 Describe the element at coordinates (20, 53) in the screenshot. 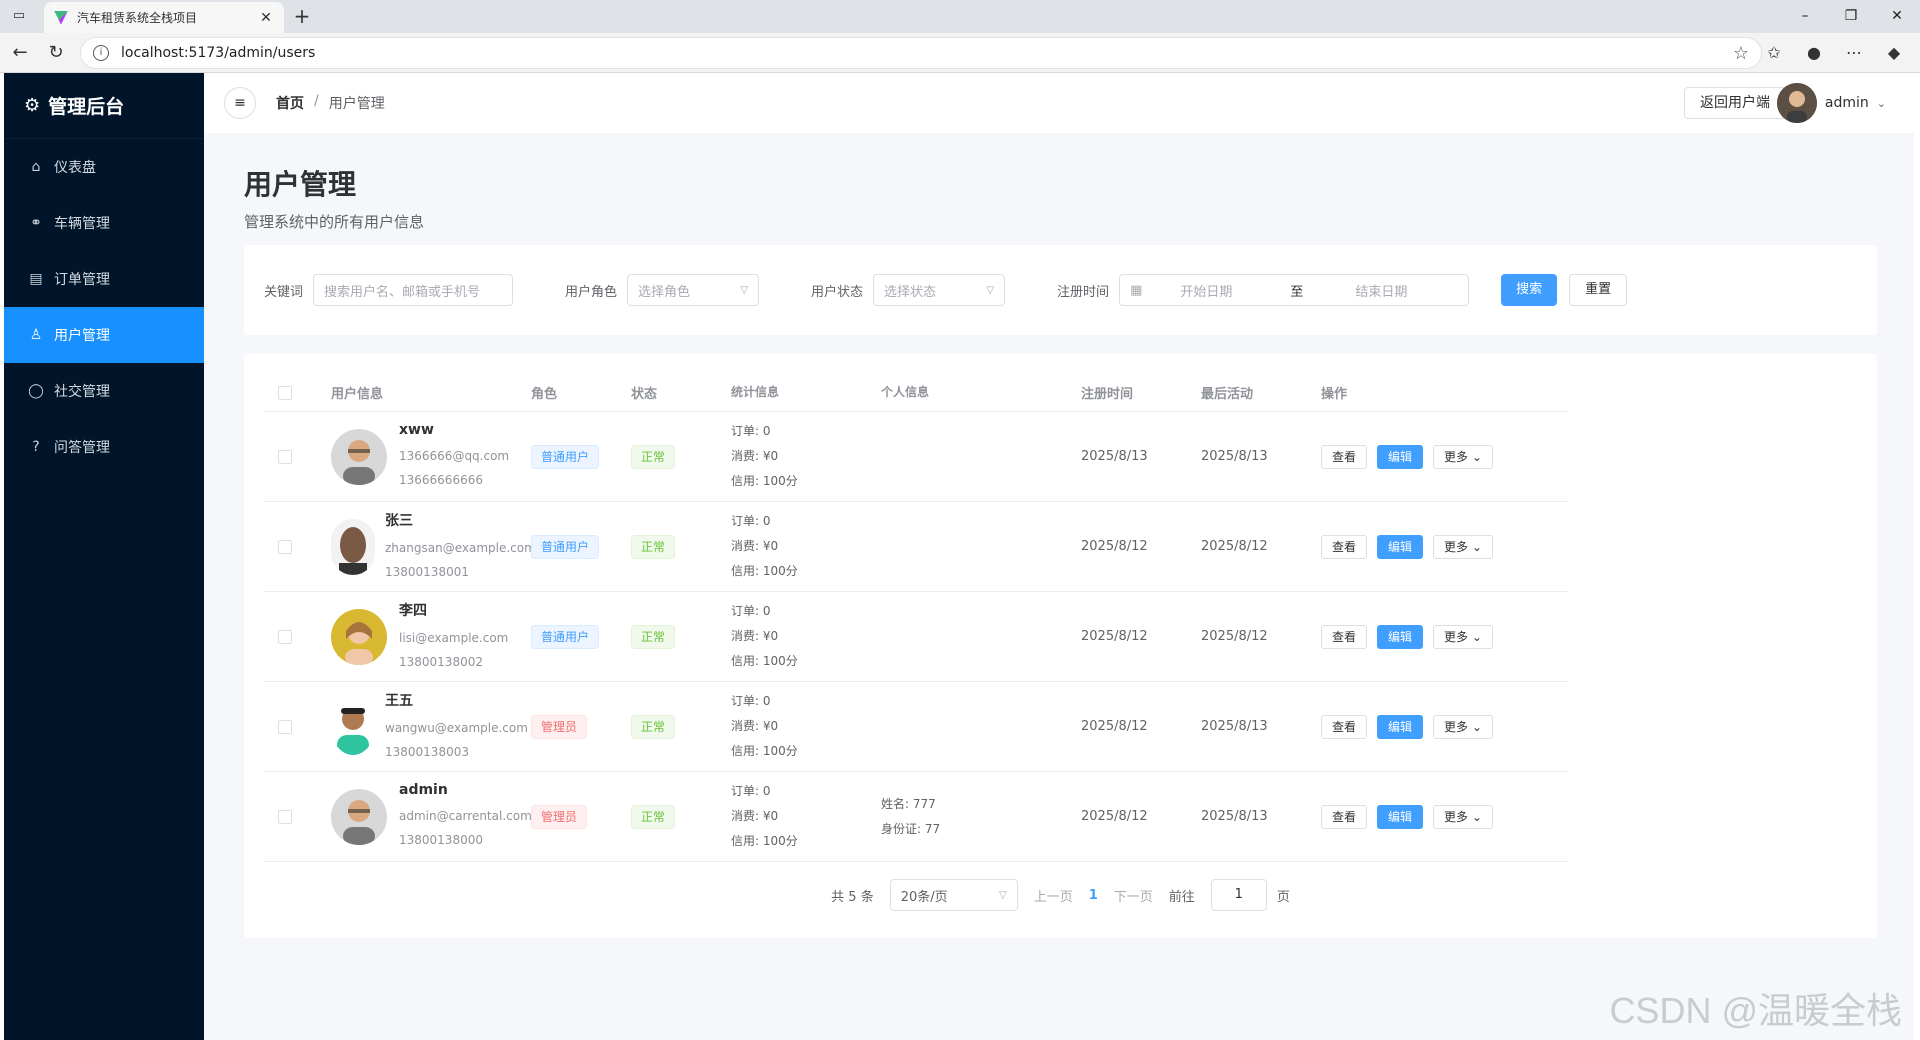

I see `back-arrow-icon: ←` at that location.